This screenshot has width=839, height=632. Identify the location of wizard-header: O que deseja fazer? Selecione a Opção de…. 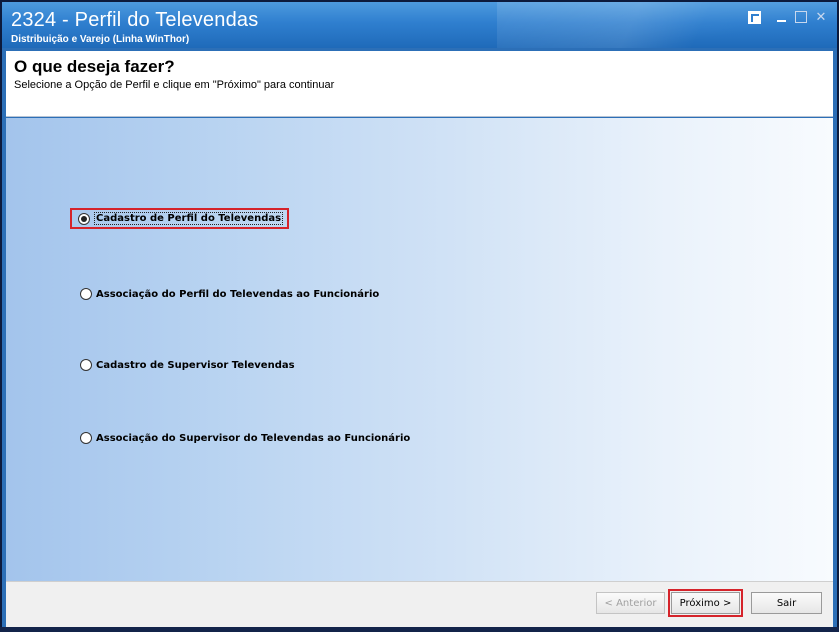
(419, 84).